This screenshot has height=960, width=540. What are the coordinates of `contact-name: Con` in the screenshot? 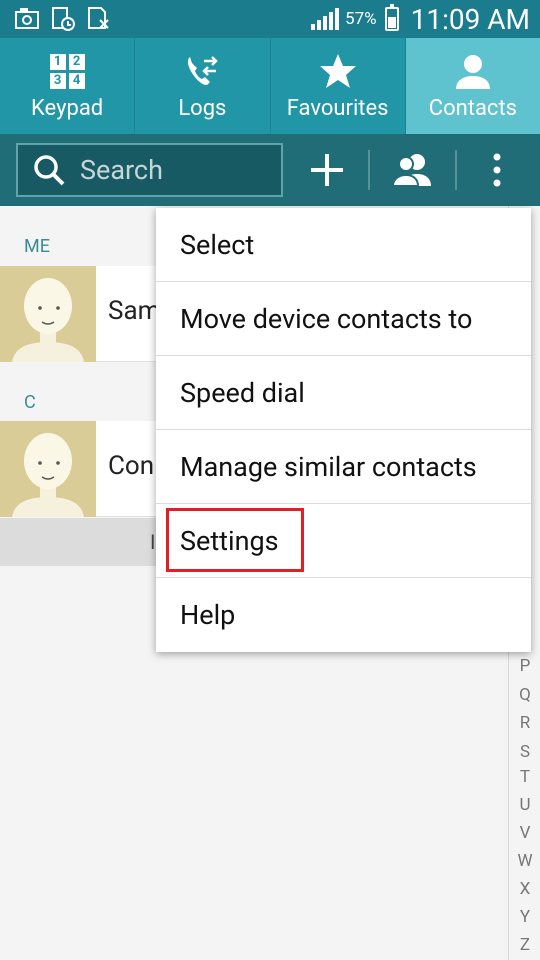 It's located at (131, 466).